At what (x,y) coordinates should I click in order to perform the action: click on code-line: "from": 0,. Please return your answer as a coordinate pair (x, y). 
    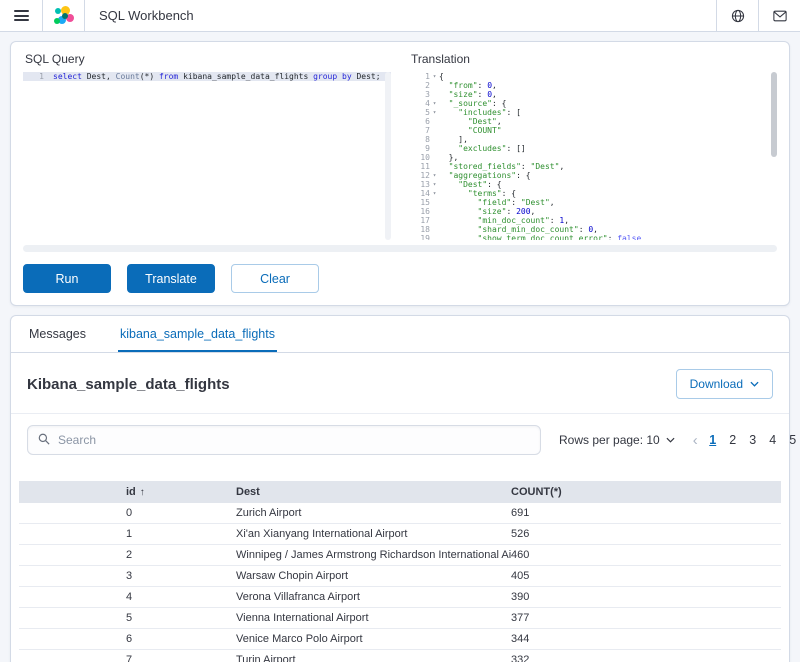
    Looking at the image, I should click on (603, 85).